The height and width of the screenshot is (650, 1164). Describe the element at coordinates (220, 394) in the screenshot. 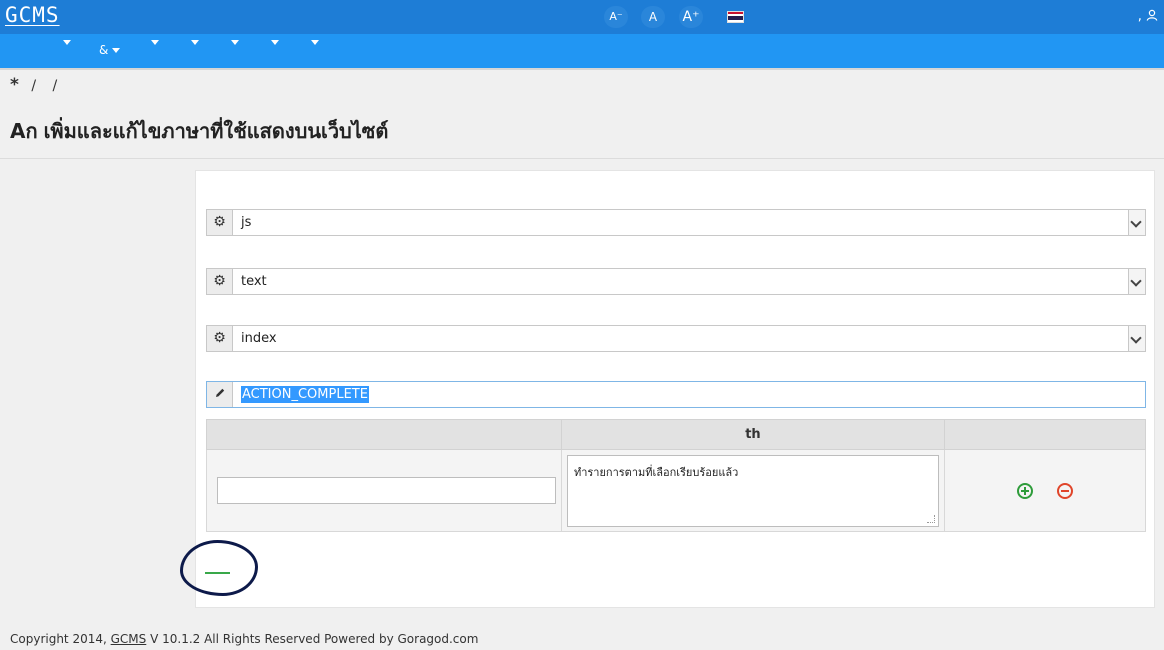

I see `pencil-icon` at that location.